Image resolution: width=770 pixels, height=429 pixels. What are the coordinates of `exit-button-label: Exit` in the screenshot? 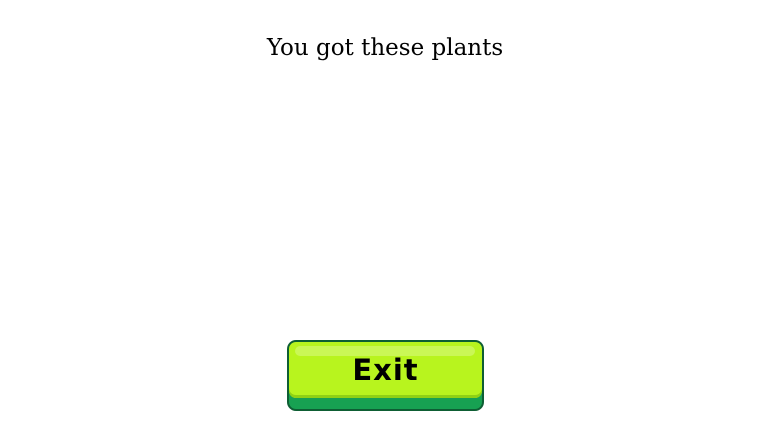 It's located at (385, 370).